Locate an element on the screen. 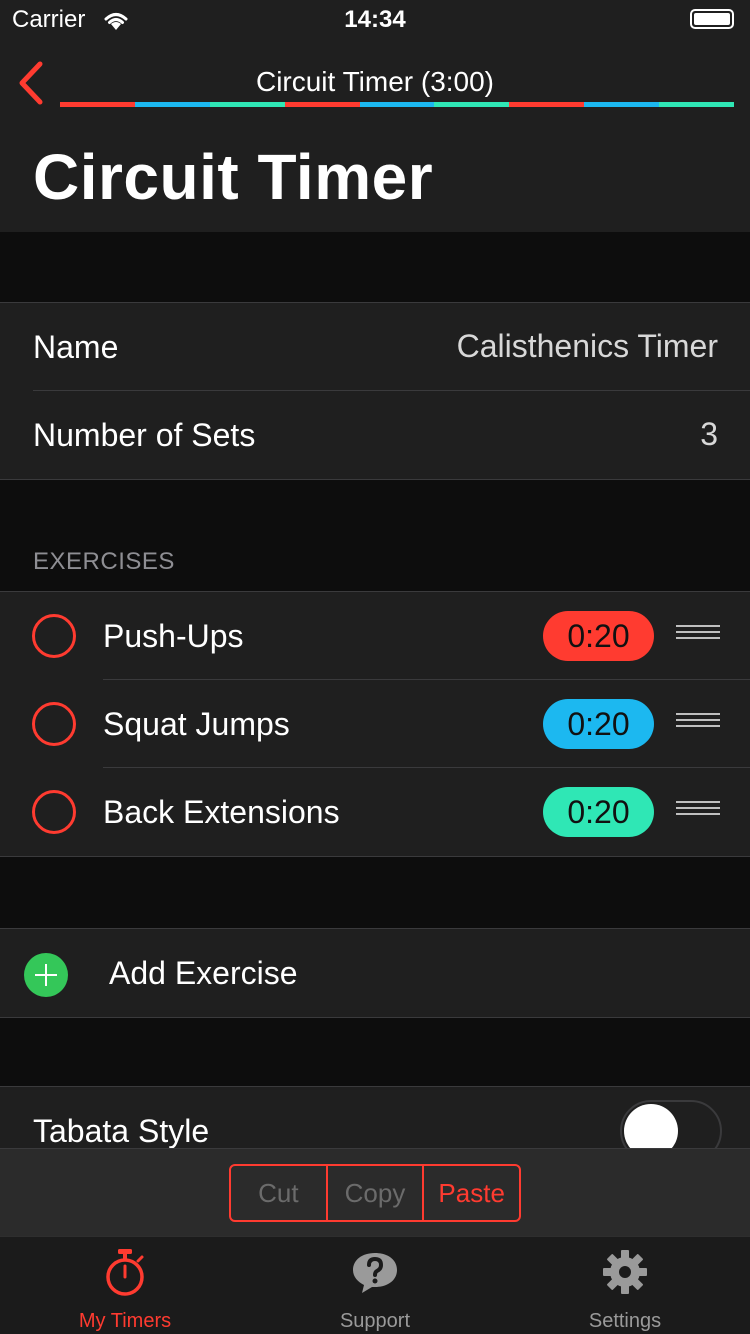 The image size is (750, 1334). sets-row: Number of Sets 3 is located at coordinates (375, 435).